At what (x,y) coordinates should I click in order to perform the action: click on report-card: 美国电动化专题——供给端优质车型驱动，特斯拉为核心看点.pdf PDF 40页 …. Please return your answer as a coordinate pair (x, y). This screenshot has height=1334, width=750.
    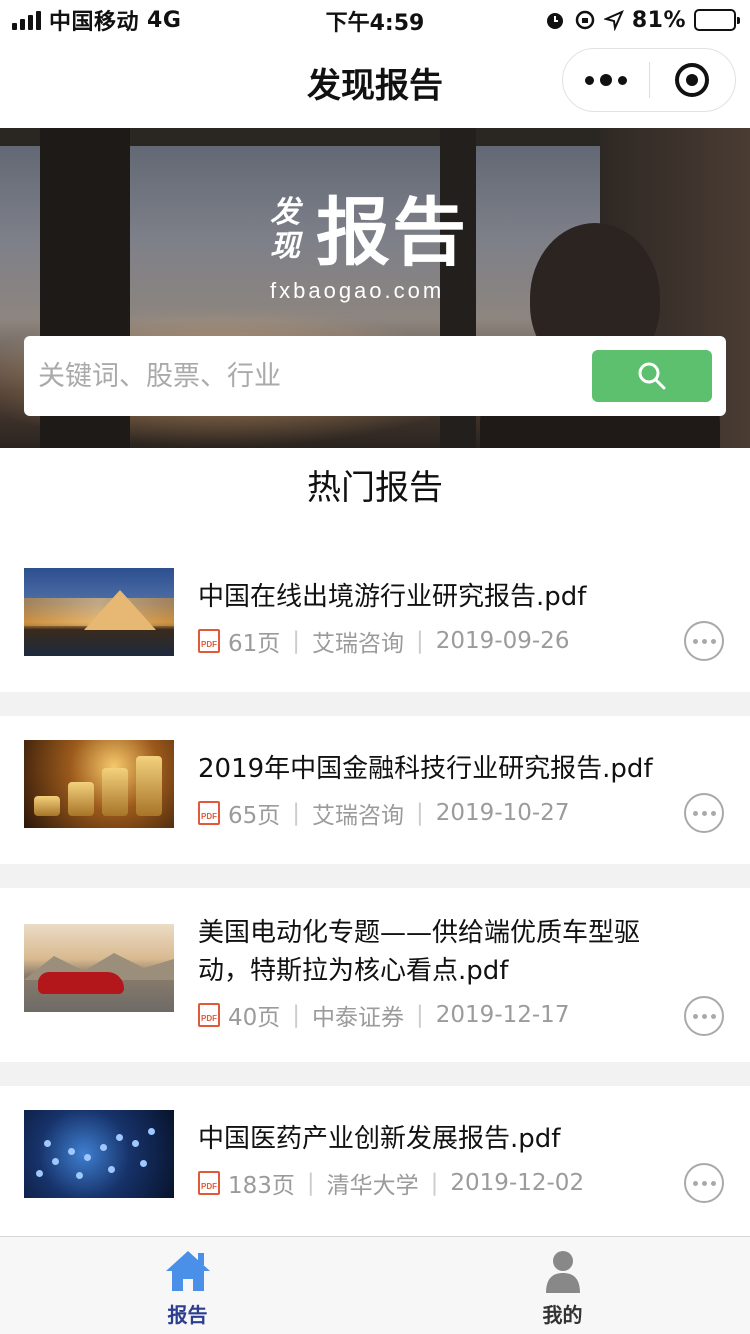
    Looking at the image, I should click on (375, 975).